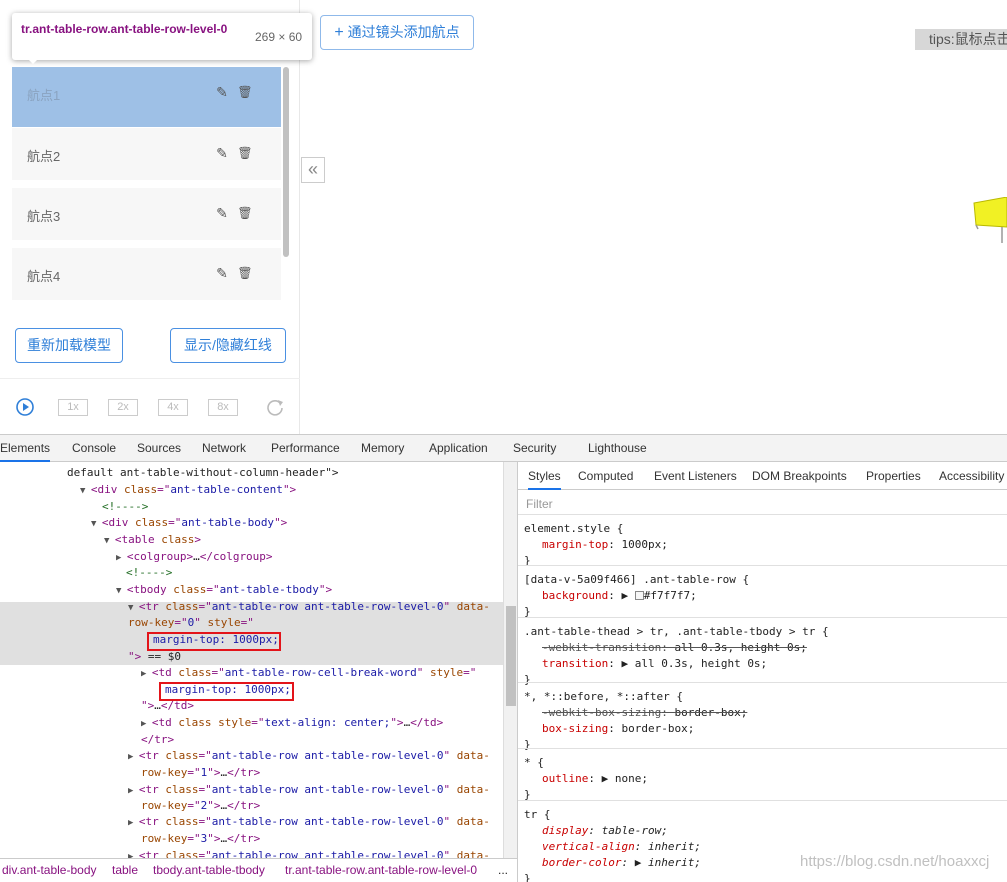 The height and width of the screenshot is (882, 1007). What do you see at coordinates (189, 523) in the screenshot?
I see `dom-line: ▼ <div class="ant-table-body">` at bounding box center [189, 523].